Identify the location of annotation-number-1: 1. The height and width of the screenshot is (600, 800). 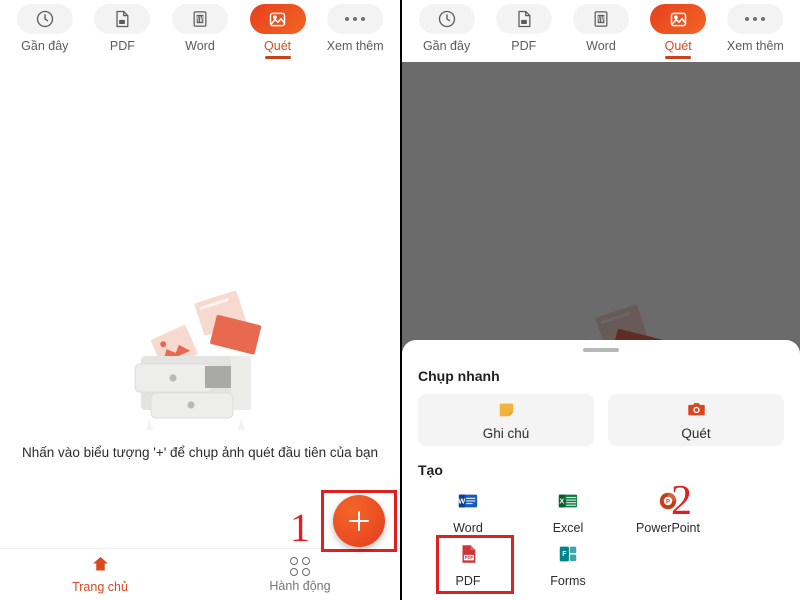
(300, 527).